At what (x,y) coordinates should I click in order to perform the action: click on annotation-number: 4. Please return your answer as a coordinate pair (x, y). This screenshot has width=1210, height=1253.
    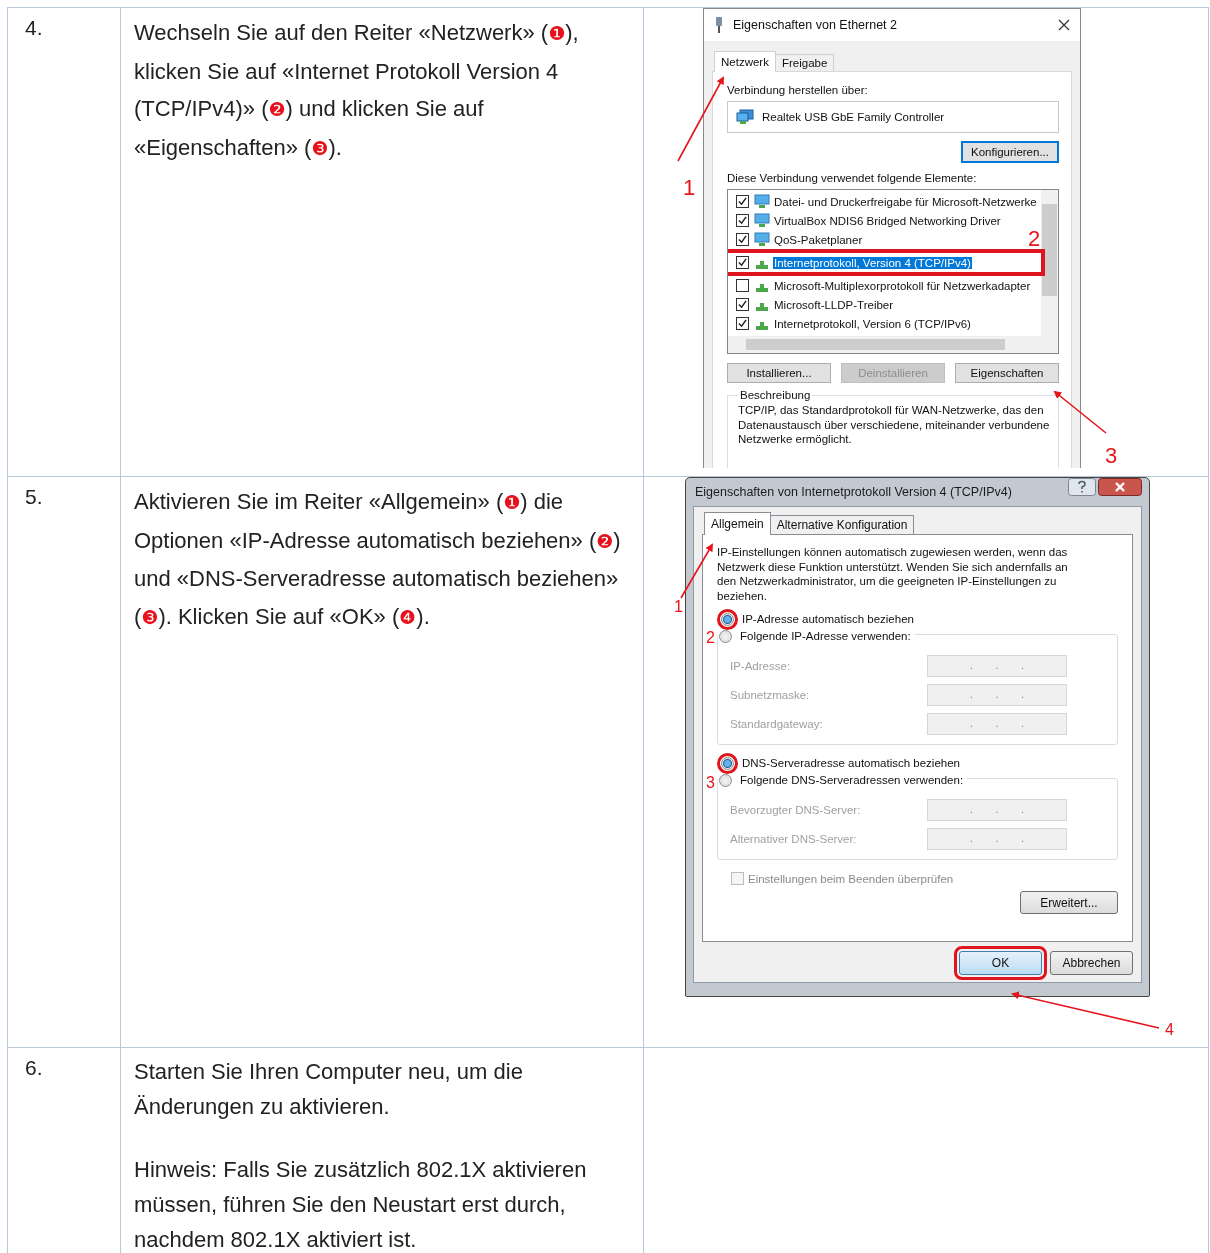
    Looking at the image, I should click on (1169, 1029).